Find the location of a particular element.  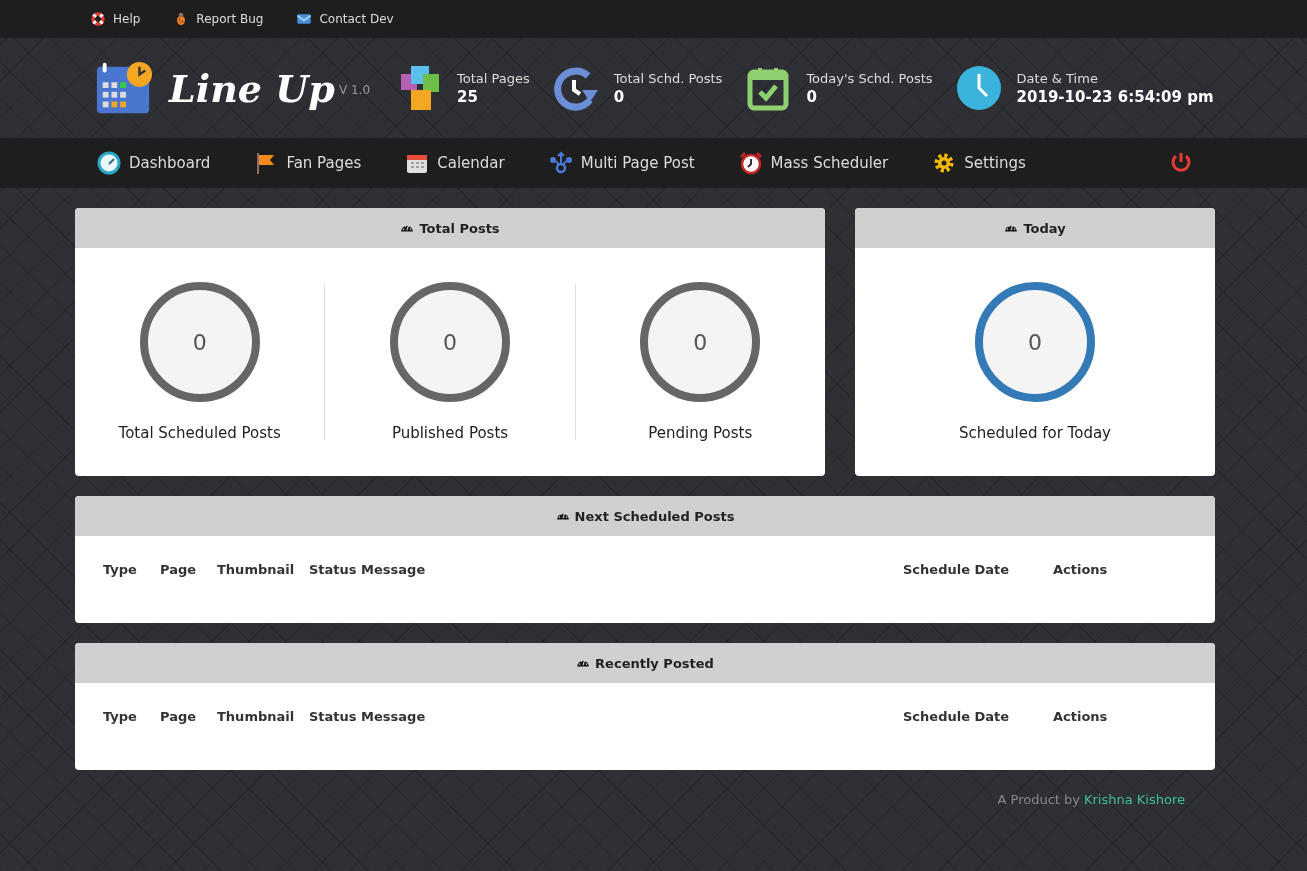

nav-item: Calendar is located at coordinates (455, 163).